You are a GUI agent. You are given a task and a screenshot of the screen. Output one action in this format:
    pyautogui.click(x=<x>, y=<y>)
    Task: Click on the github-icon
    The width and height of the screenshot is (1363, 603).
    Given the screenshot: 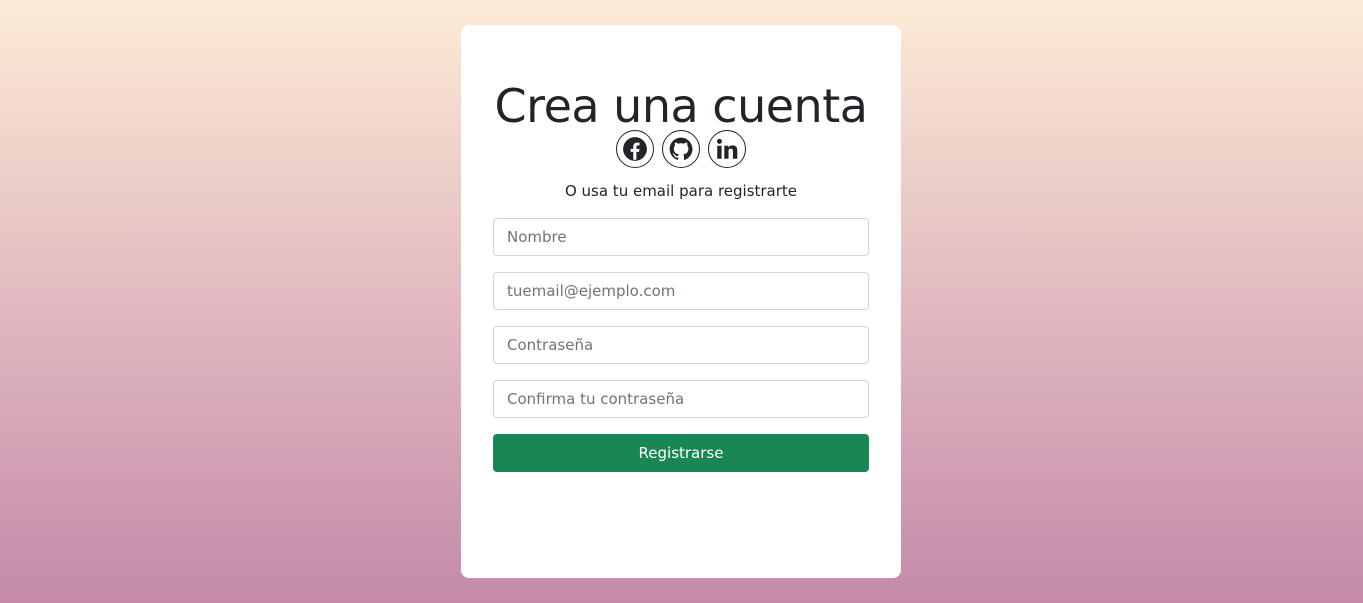 What is the action you would take?
    pyautogui.click(x=681, y=148)
    